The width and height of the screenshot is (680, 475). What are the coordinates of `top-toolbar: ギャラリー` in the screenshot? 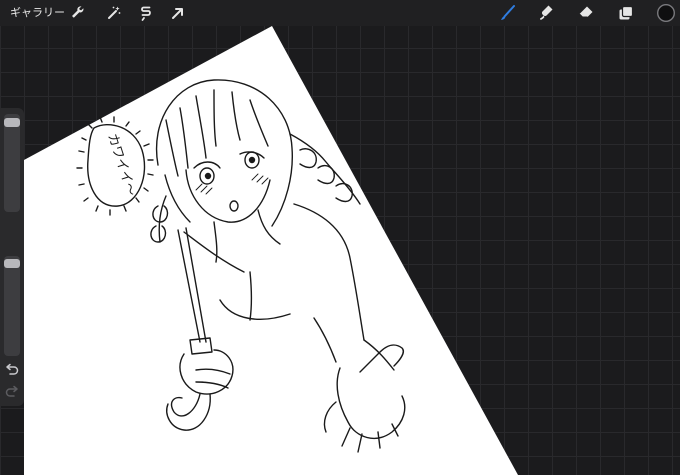 It's located at (340, 13).